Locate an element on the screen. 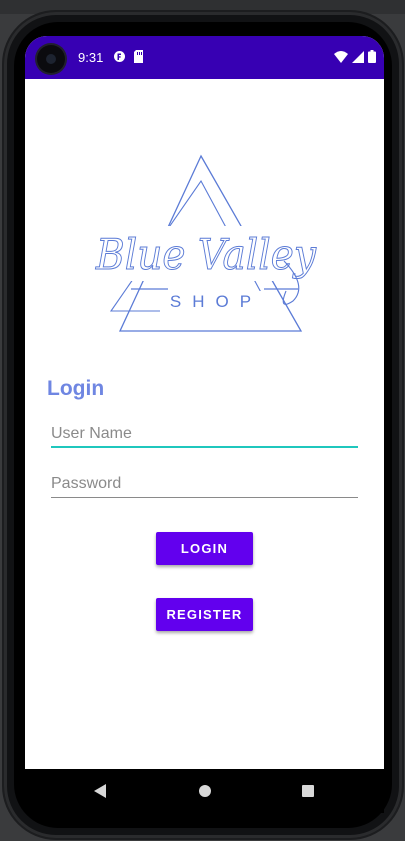 This screenshot has width=405, height=841. cell-signal-icon is located at coordinates (358, 59).